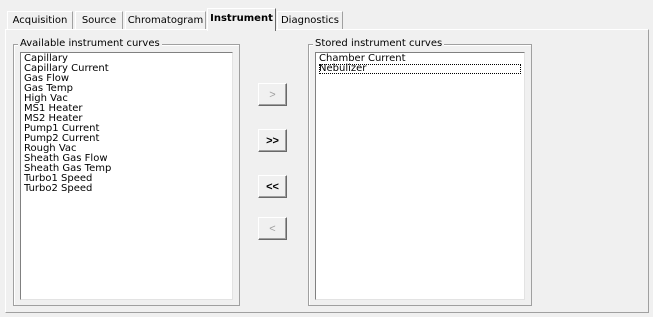  I want to click on remove-button: <, so click(272, 228).